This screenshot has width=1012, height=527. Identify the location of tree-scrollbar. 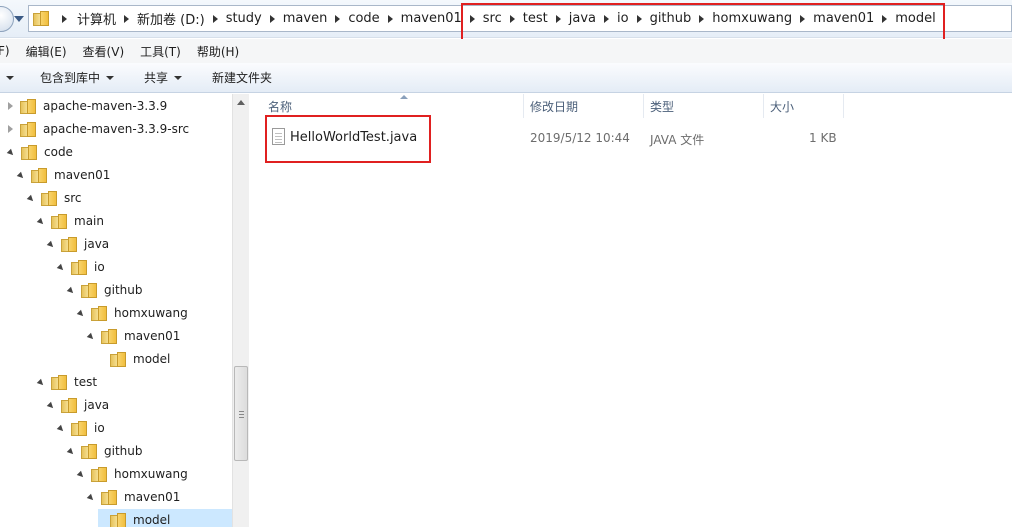
(240, 310).